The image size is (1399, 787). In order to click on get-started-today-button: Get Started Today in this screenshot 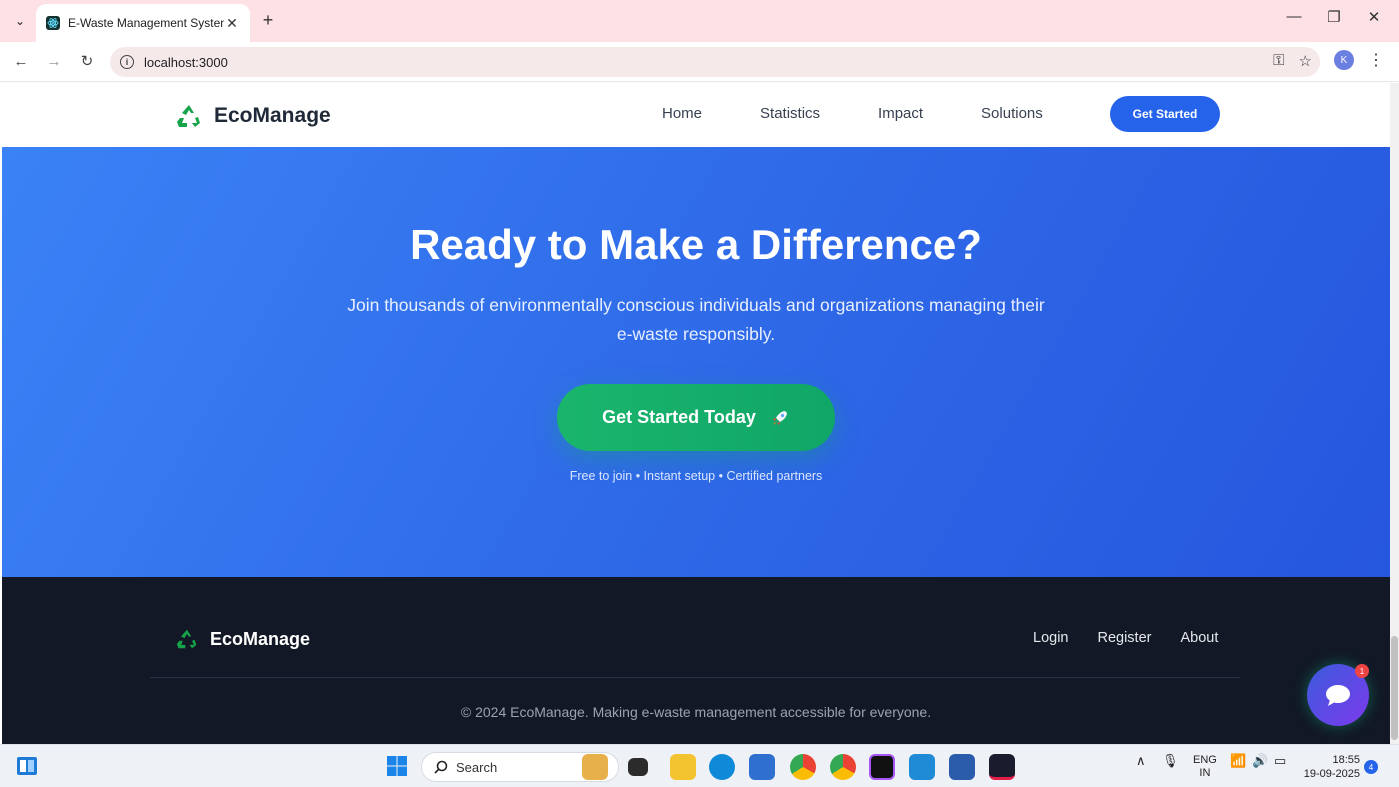, I will do `click(696, 417)`.